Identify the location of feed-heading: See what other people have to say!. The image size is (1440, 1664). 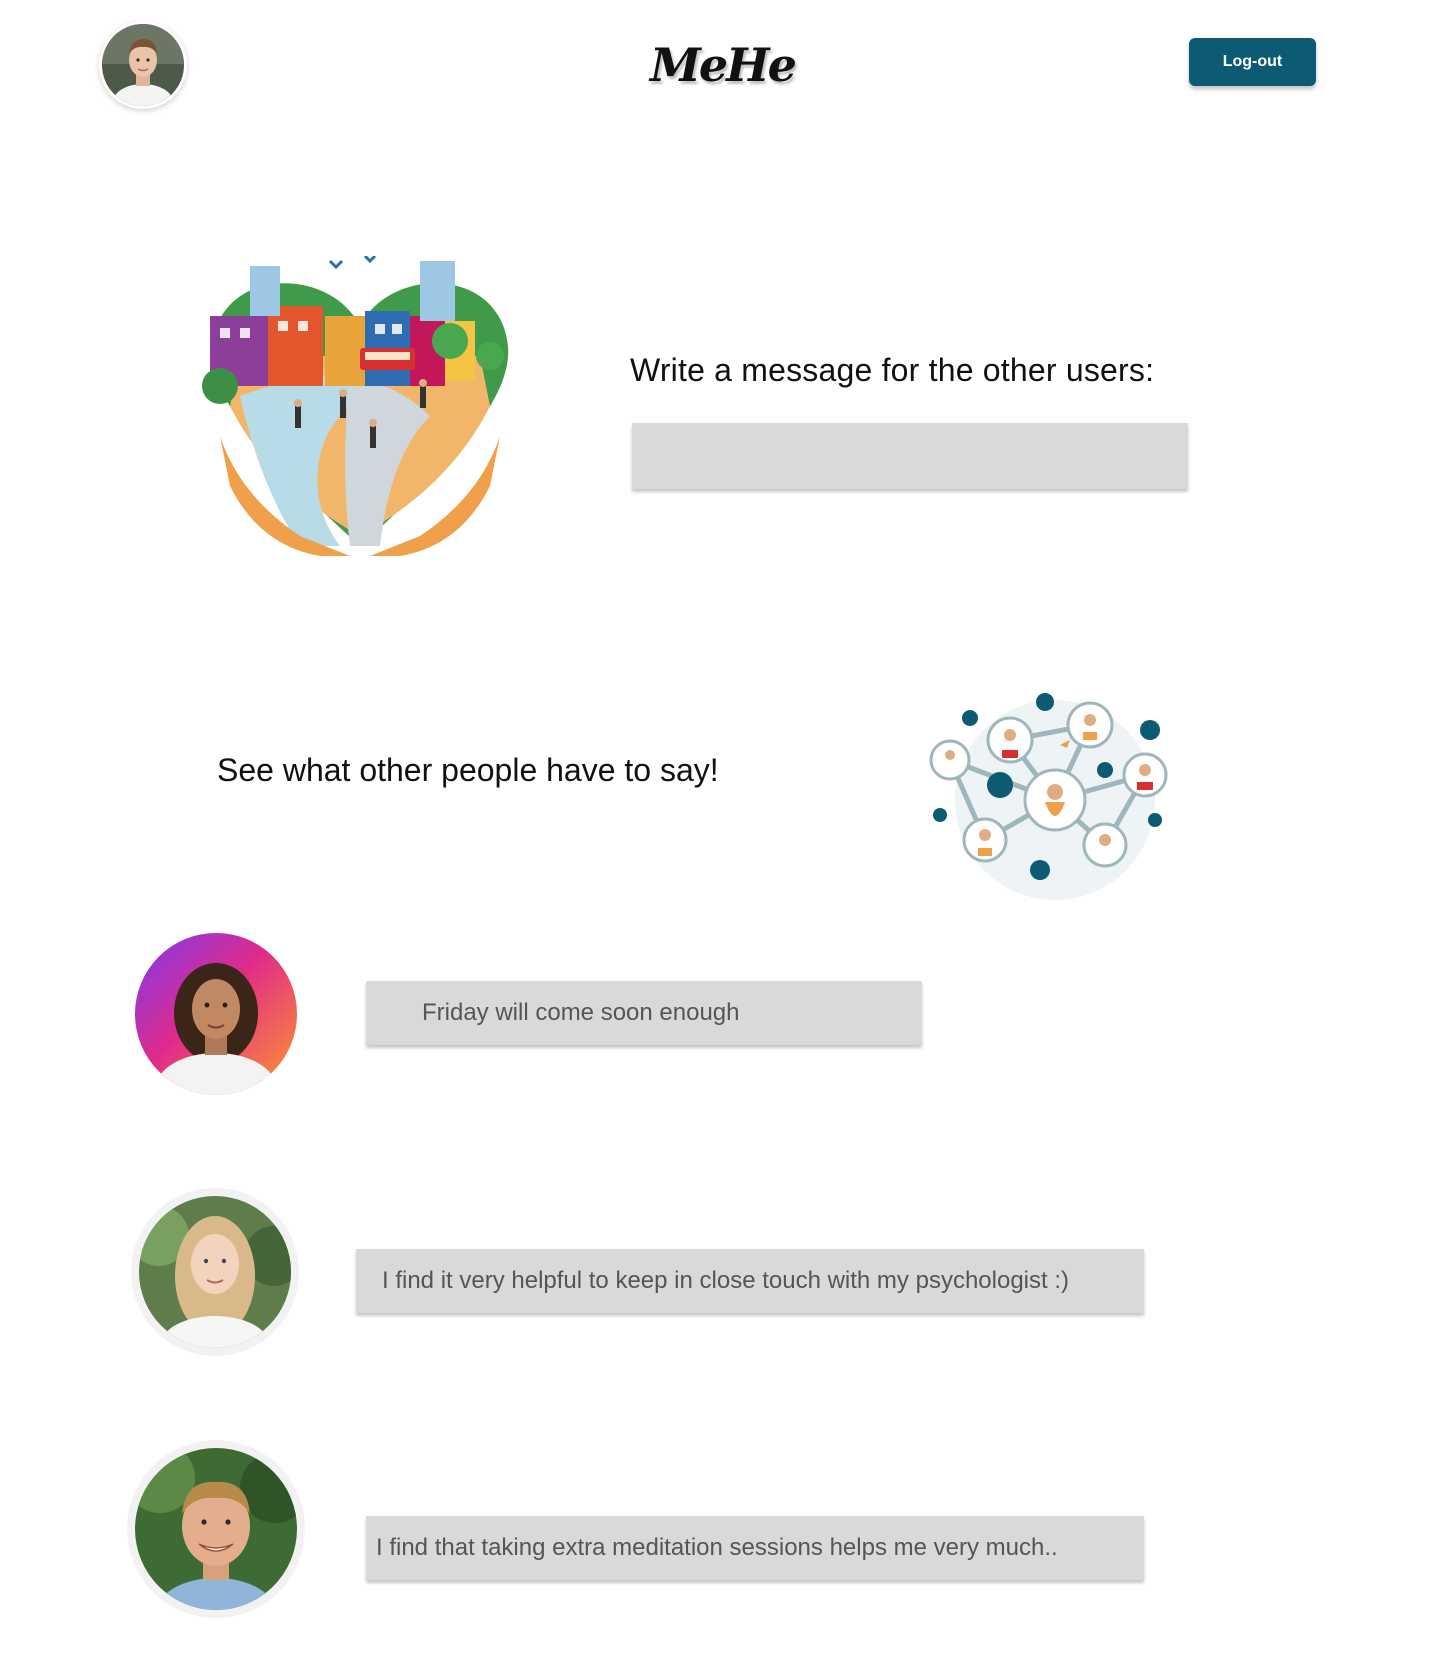
(468, 770).